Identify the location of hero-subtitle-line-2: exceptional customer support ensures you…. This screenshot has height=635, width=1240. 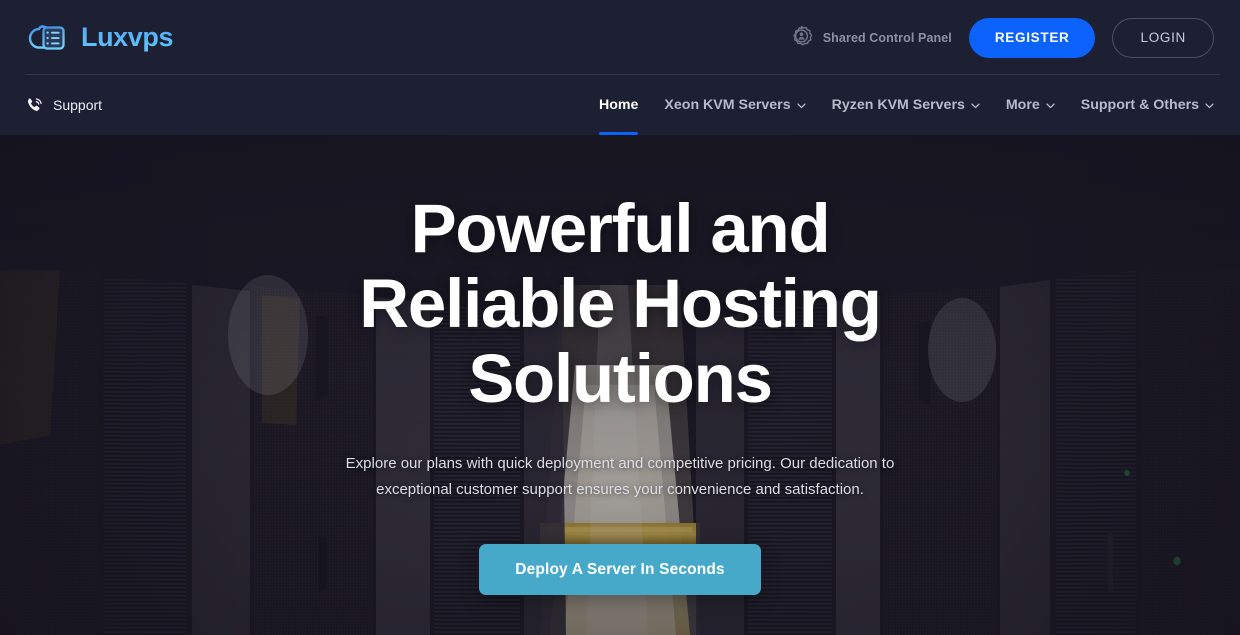
(620, 489).